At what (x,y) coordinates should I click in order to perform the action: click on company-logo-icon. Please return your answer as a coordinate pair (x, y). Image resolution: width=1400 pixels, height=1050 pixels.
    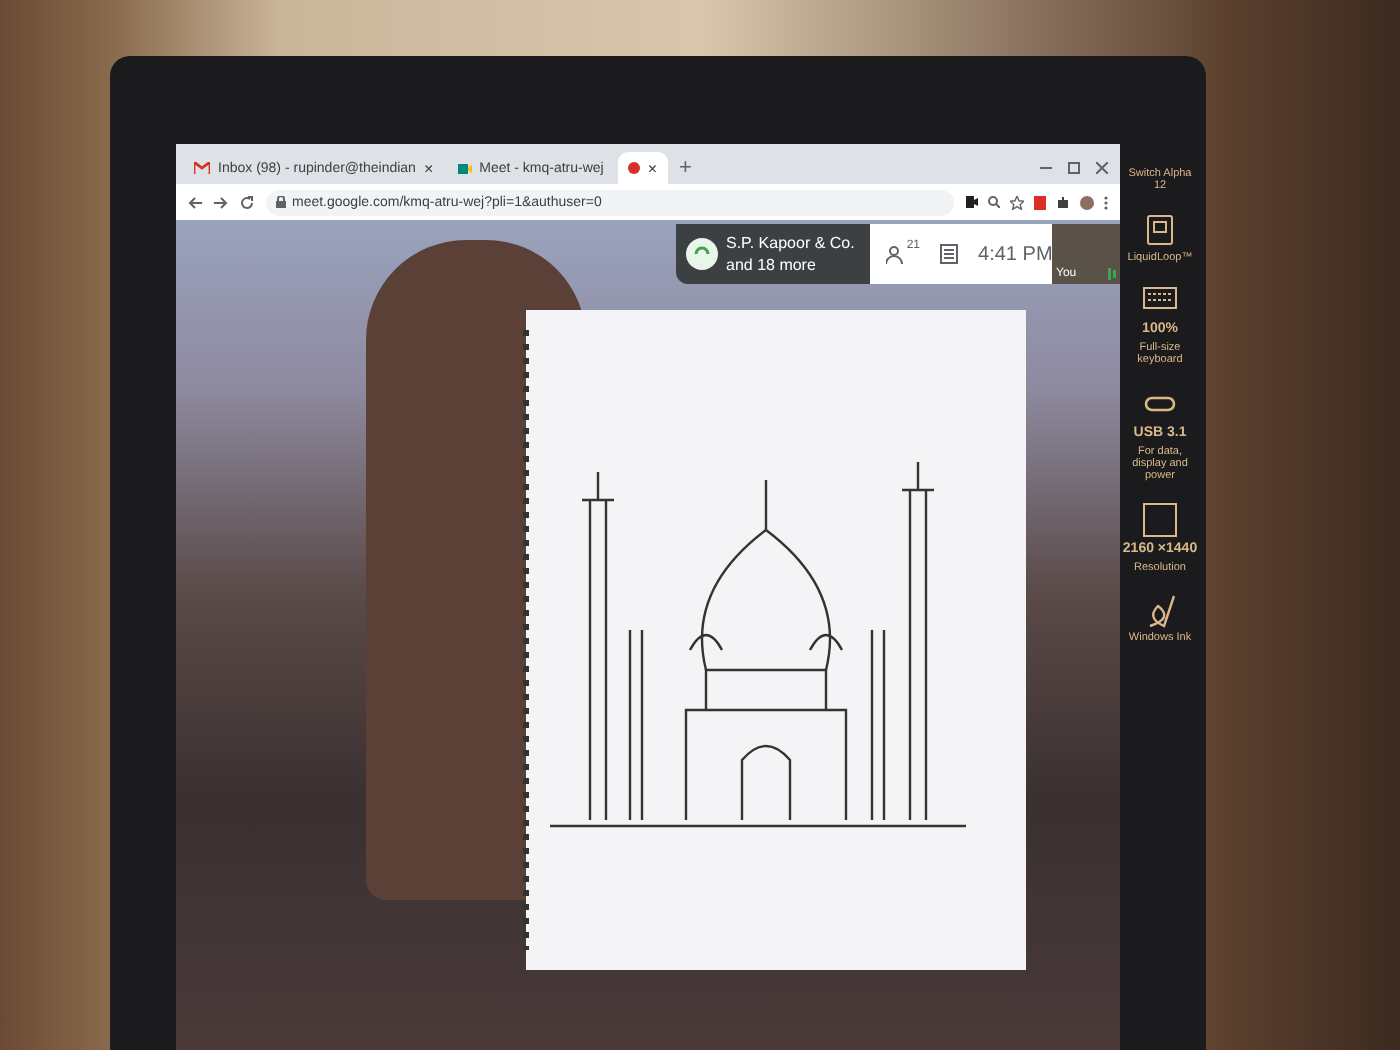
    Looking at the image, I should click on (702, 254).